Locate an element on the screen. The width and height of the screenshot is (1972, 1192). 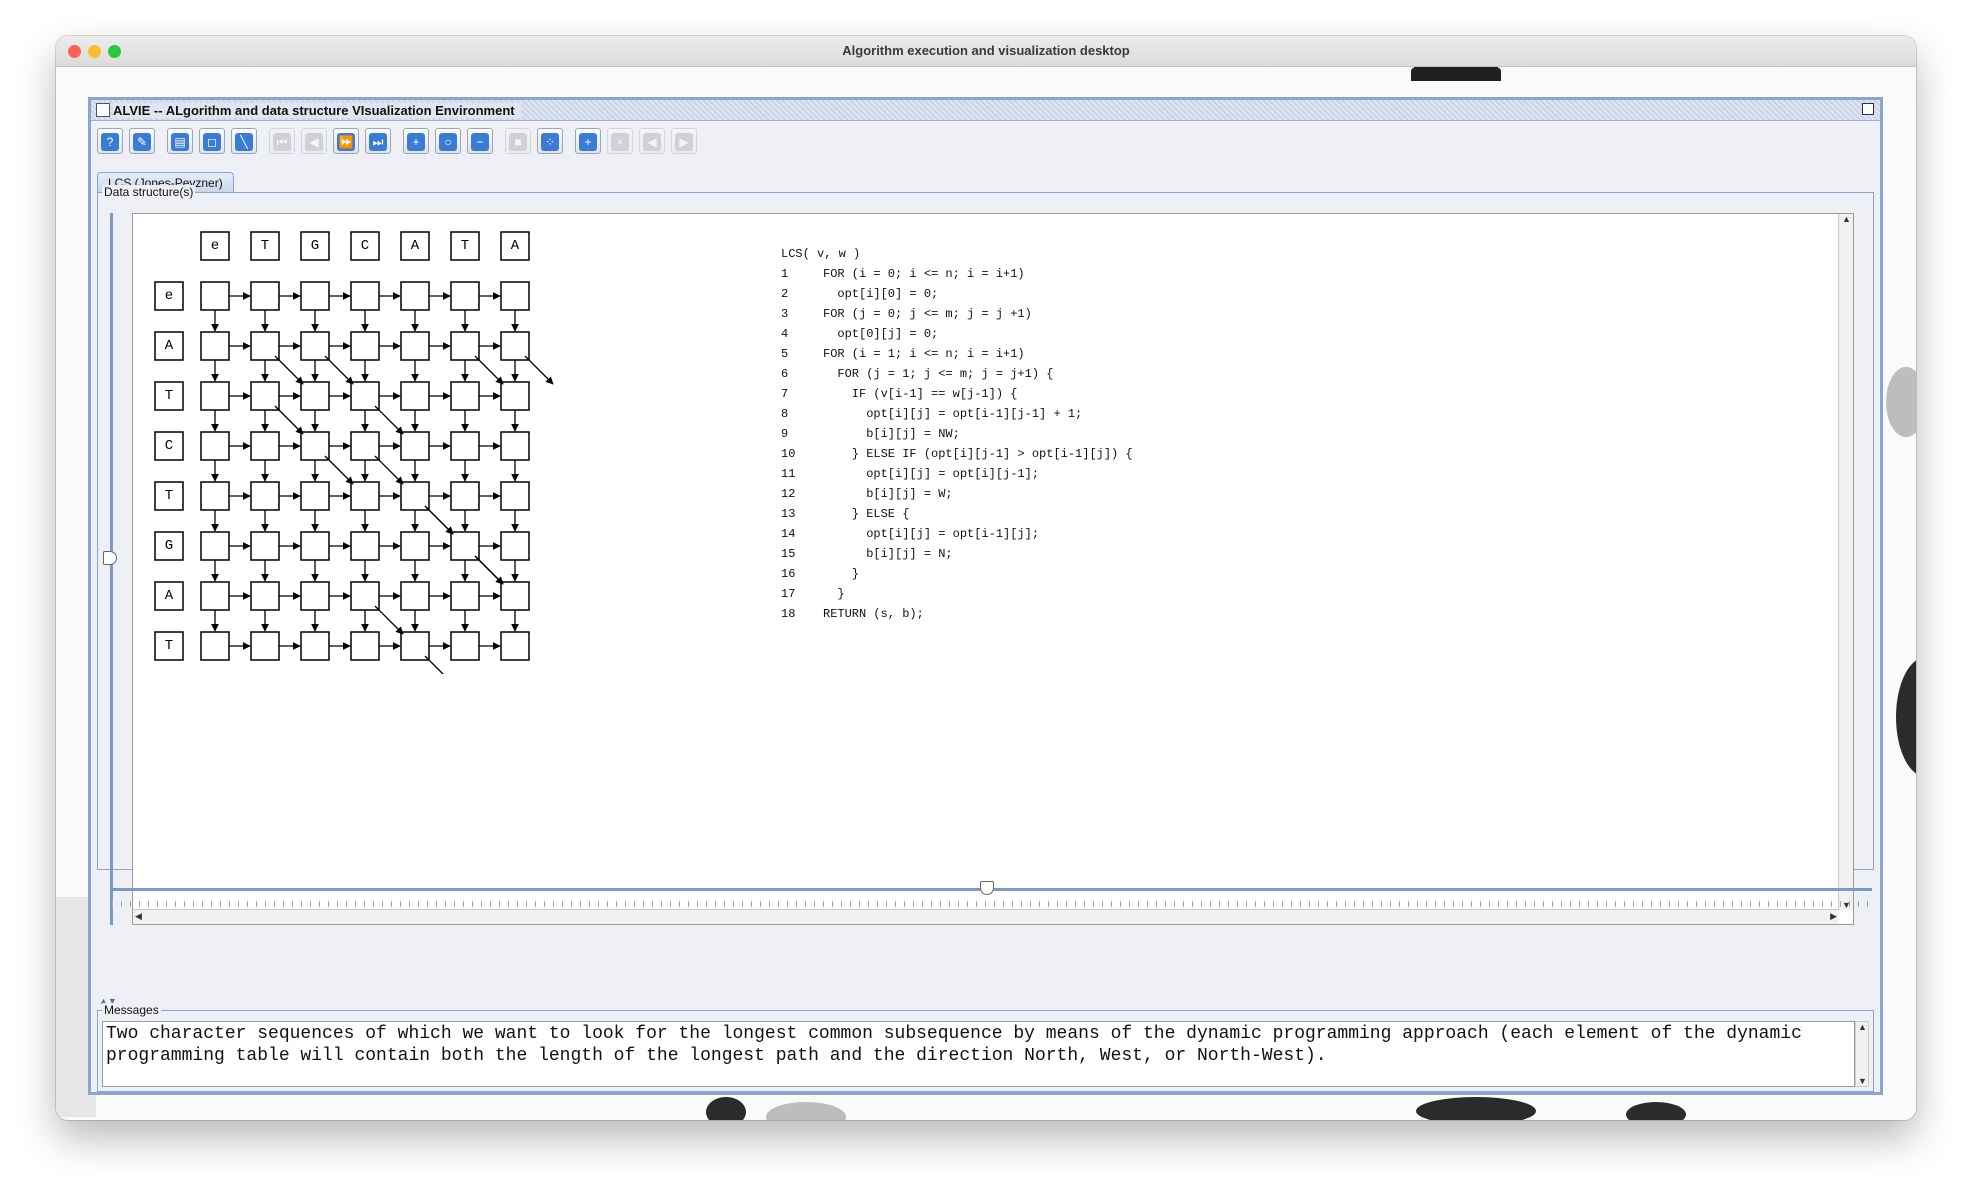
code-text: opt[i][j] = opt[i-1][j-1] + 1; is located at coordinates (953, 414).